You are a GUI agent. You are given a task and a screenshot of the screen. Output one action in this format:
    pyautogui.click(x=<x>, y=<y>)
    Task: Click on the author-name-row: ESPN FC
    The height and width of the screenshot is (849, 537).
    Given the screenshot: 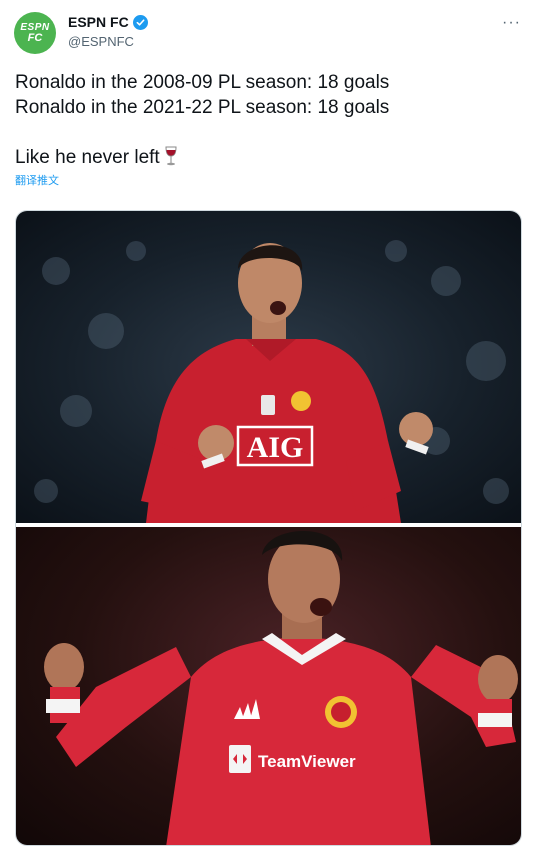 What is the action you would take?
    pyautogui.click(x=108, y=22)
    